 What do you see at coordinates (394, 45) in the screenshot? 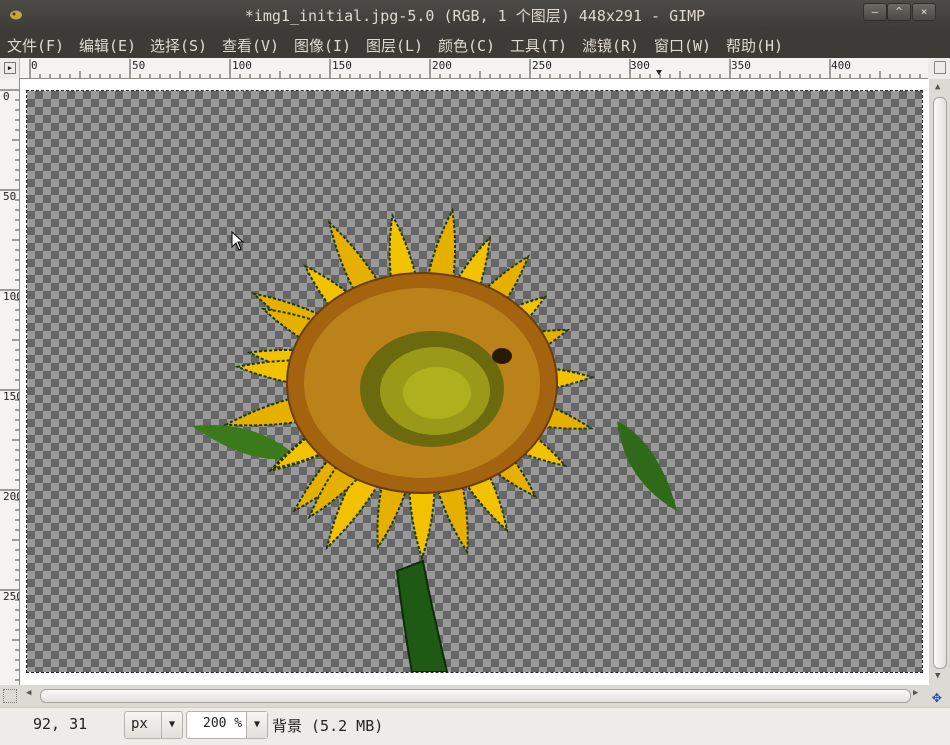
I see `menu-layer: 图层(L)` at bounding box center [394, 45].